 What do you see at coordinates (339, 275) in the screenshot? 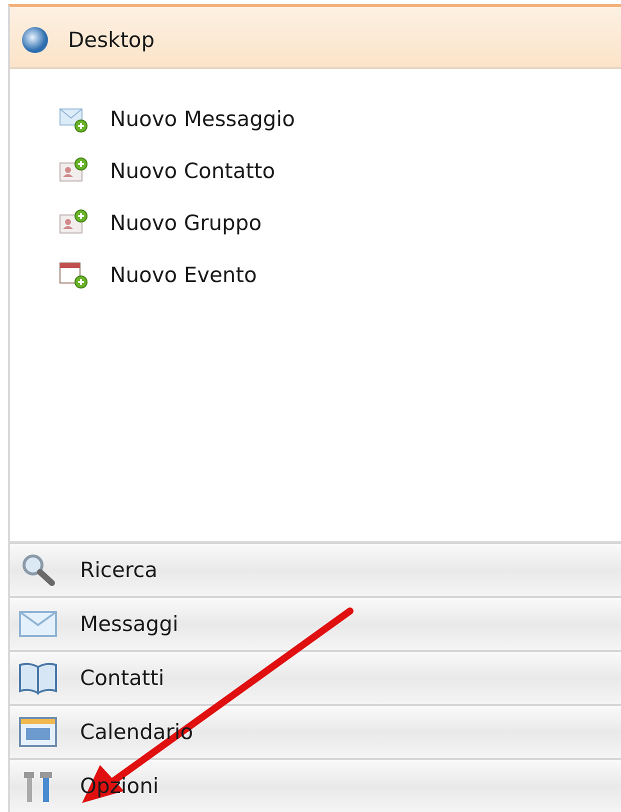
I see `menu-item: Nuovo Evento` at bounding box center [339, 275].